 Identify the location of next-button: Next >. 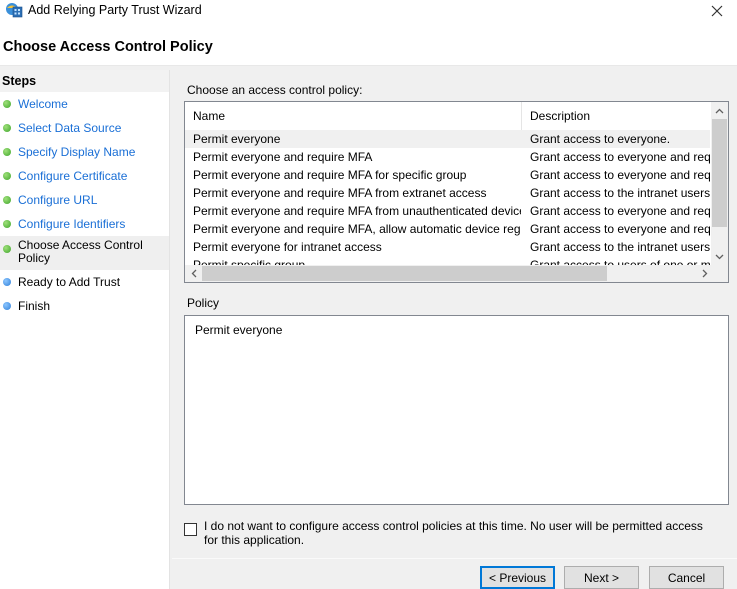
(601, 577).